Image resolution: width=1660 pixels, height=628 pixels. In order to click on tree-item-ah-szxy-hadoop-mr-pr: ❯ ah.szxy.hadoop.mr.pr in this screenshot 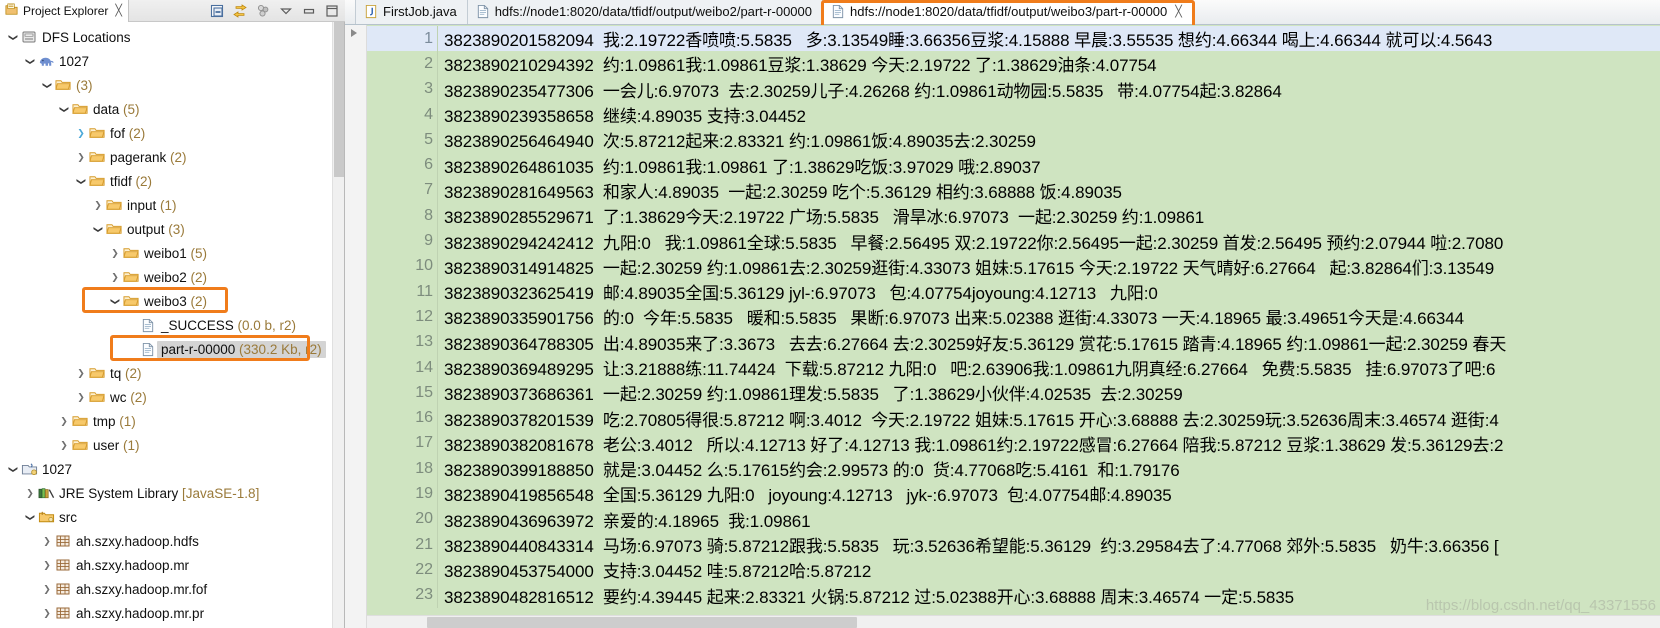, I will do `click(166, 613)`.